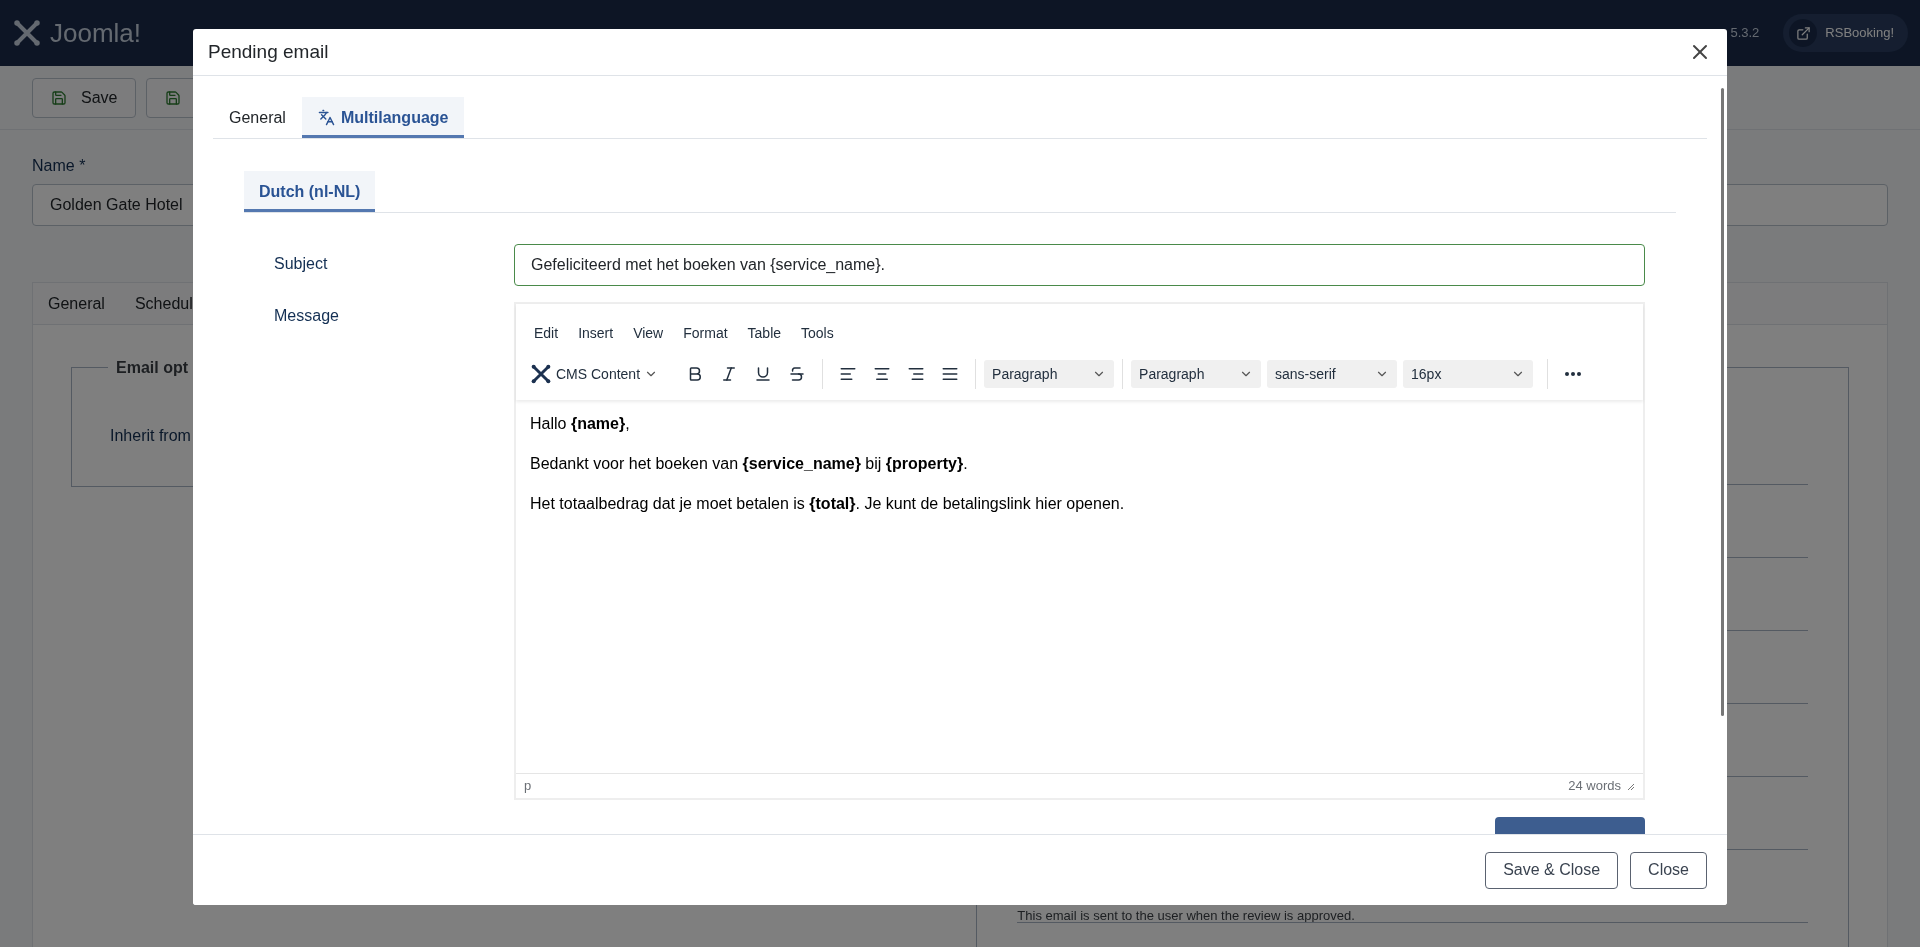 This screenshot has width=1920, height=947. I want to click on editor-menu-item: Edit, so click(546, 333).